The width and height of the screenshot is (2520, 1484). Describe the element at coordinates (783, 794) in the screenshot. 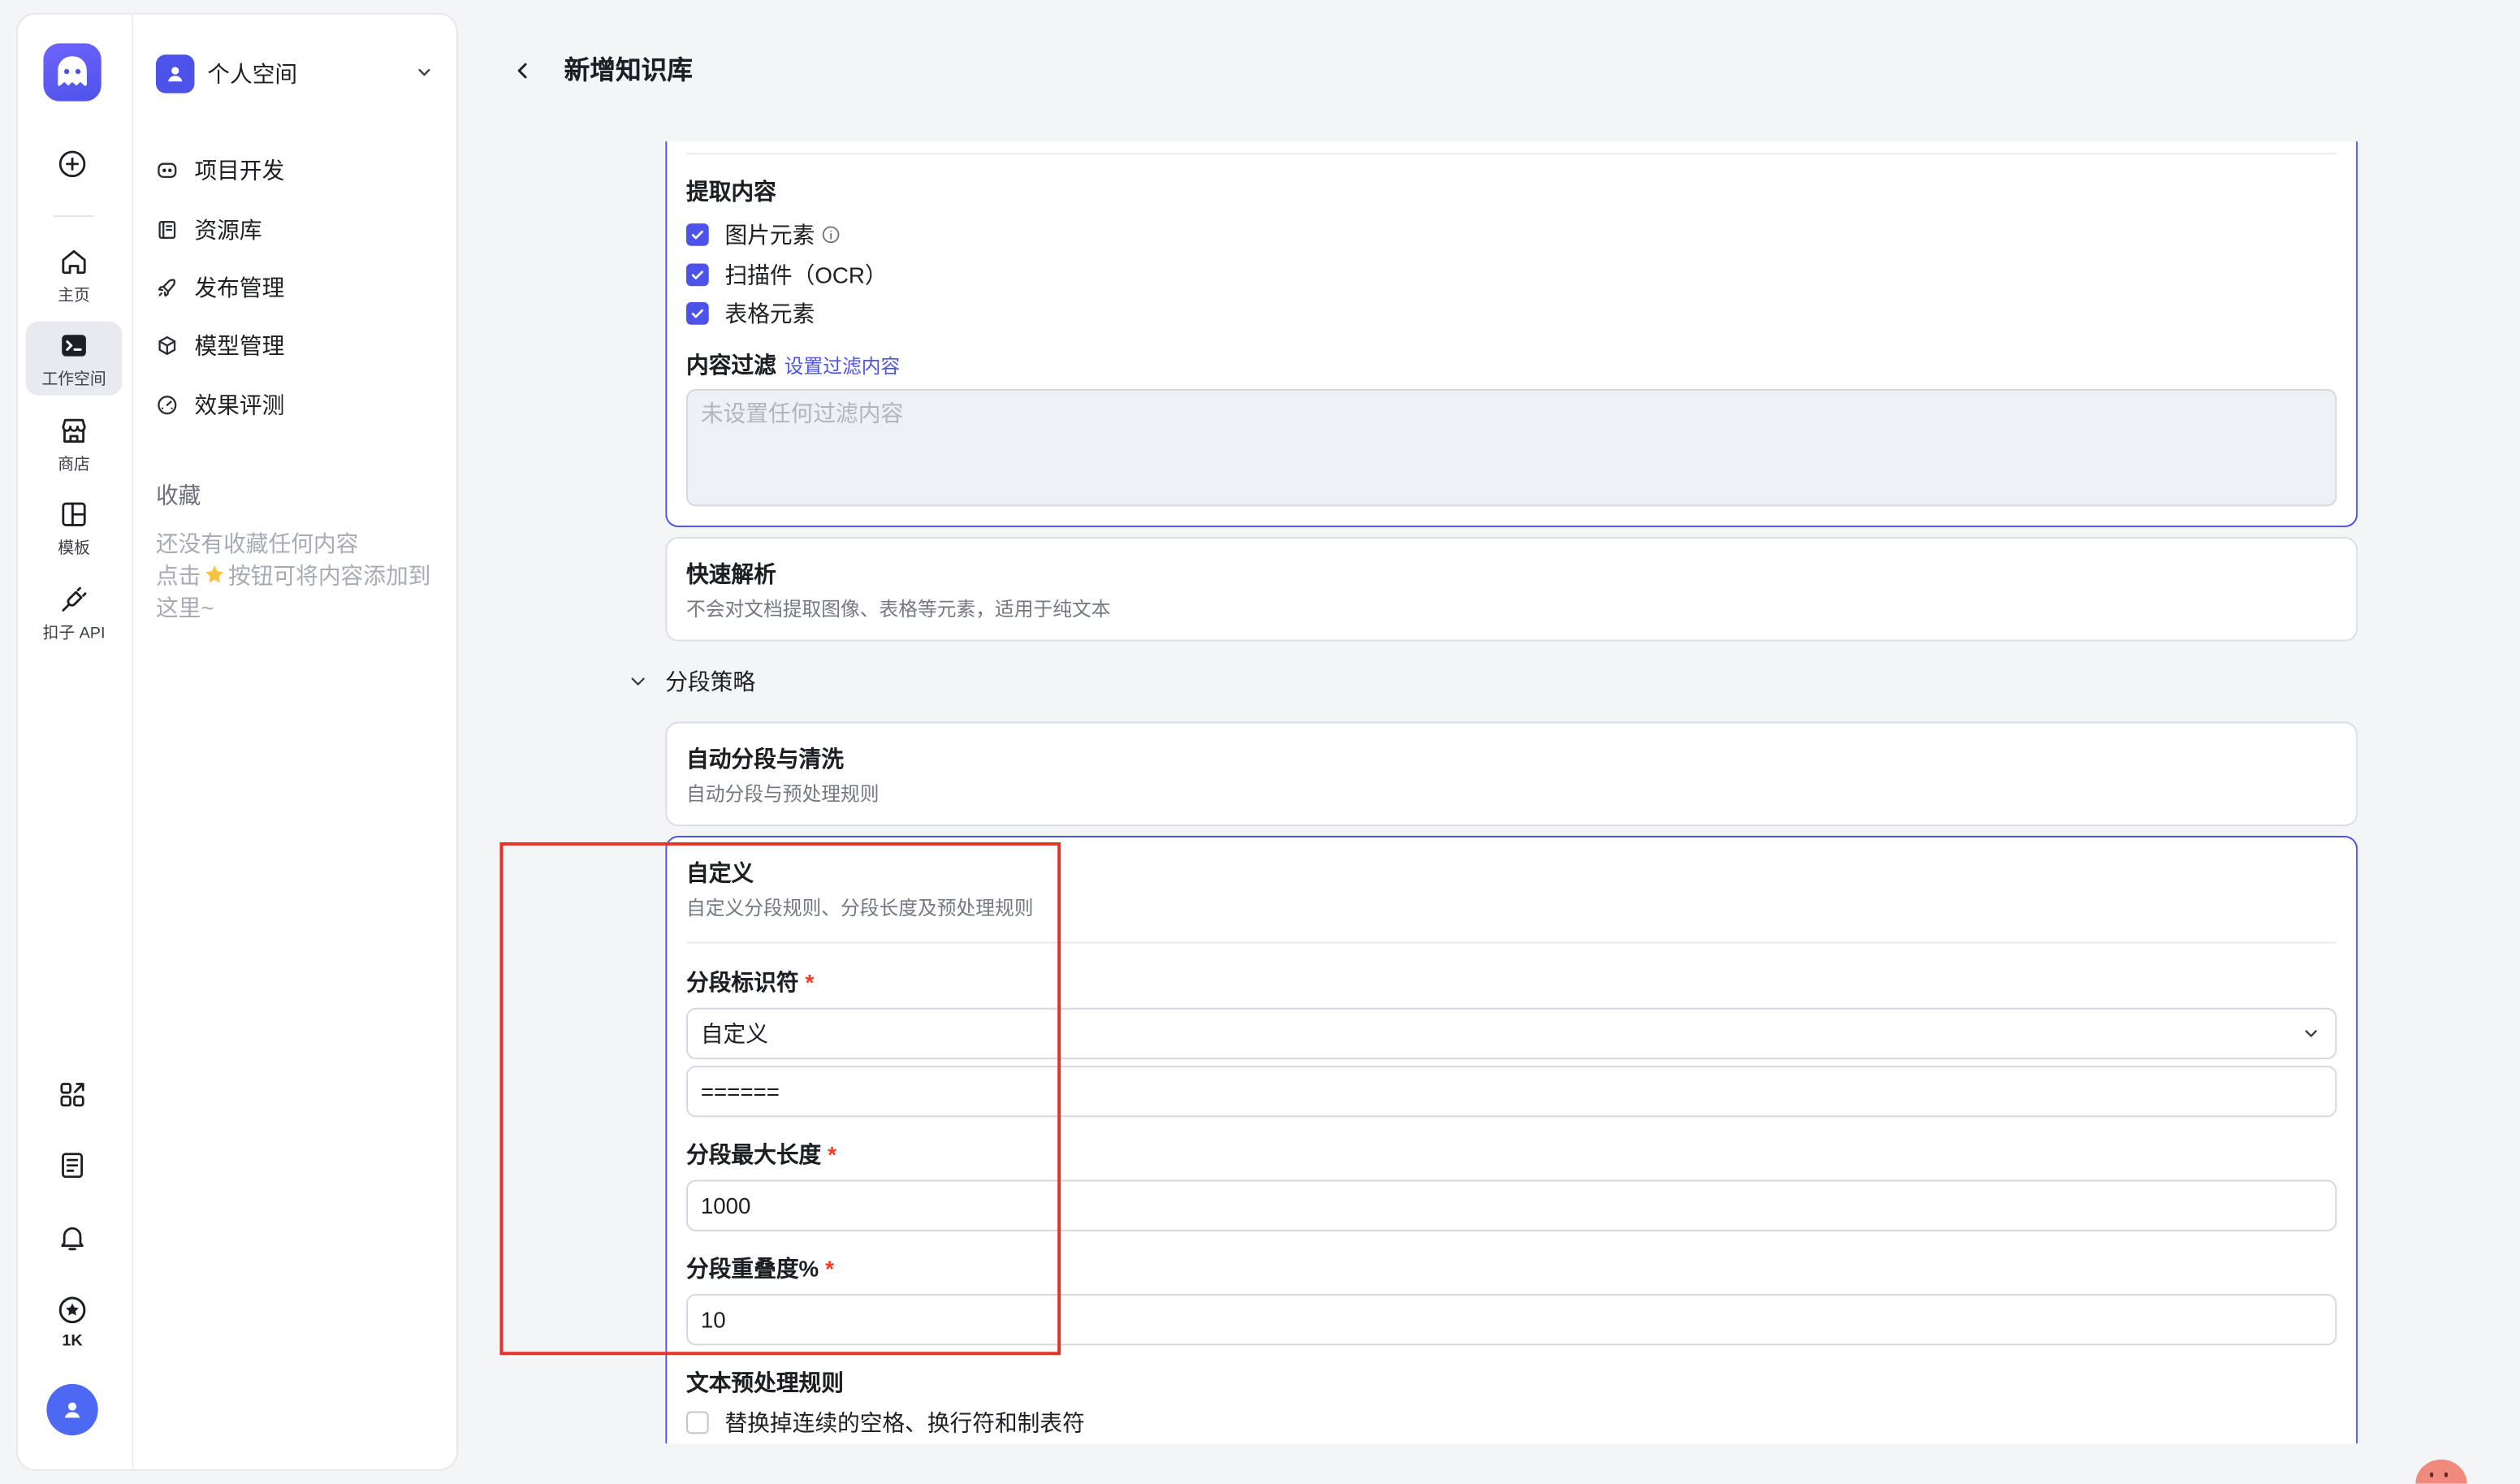

I see `card-description: 自动分段与预处理规则` at that location.